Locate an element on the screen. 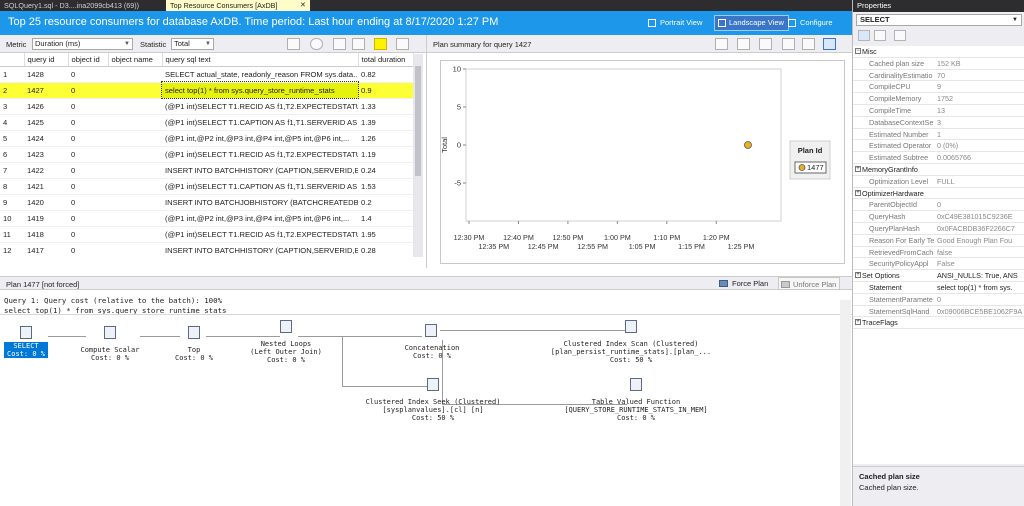  plan-node-select: SELECT Cost: 0 % is located at coordinates (26, 342).